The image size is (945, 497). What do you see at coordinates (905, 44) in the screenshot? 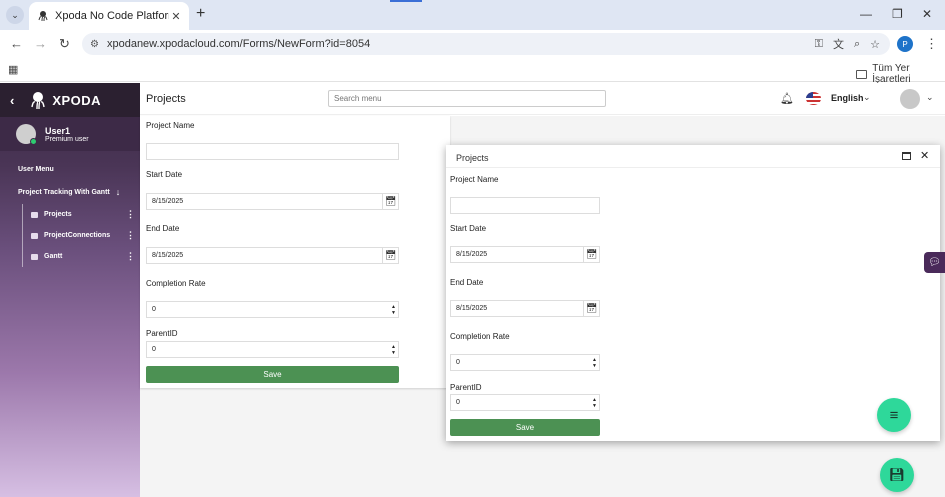
I see `profile-avatar: P` at bounding box center [905, 44].